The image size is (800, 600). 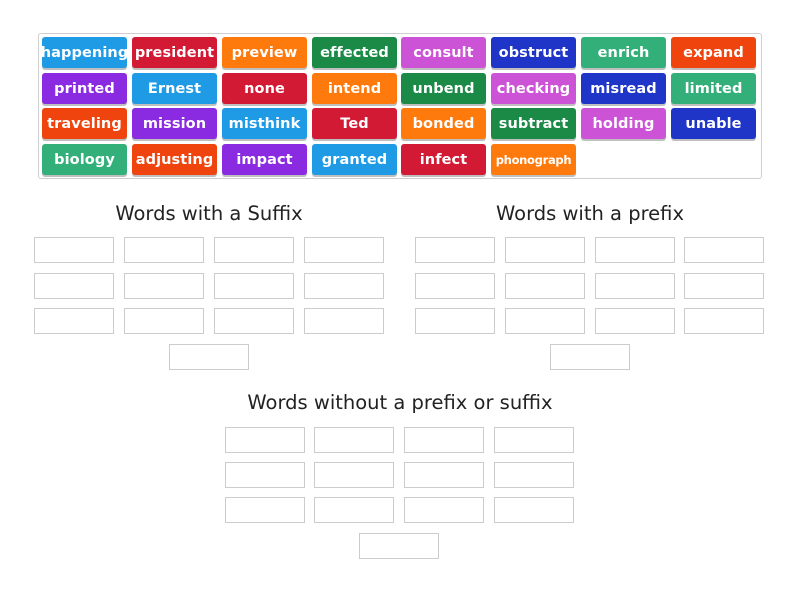 What do you see at coordinates (623, 123) in the screenshot?
I see `word-tile: holding` at bounding box center [623, 123].